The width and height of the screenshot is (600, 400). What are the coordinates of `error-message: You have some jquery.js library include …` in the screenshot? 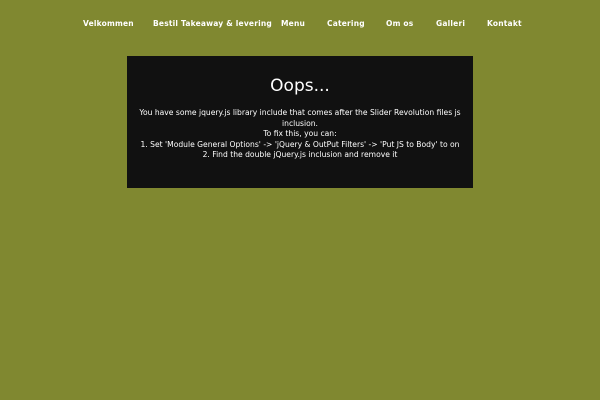 It's located at (300, 134).